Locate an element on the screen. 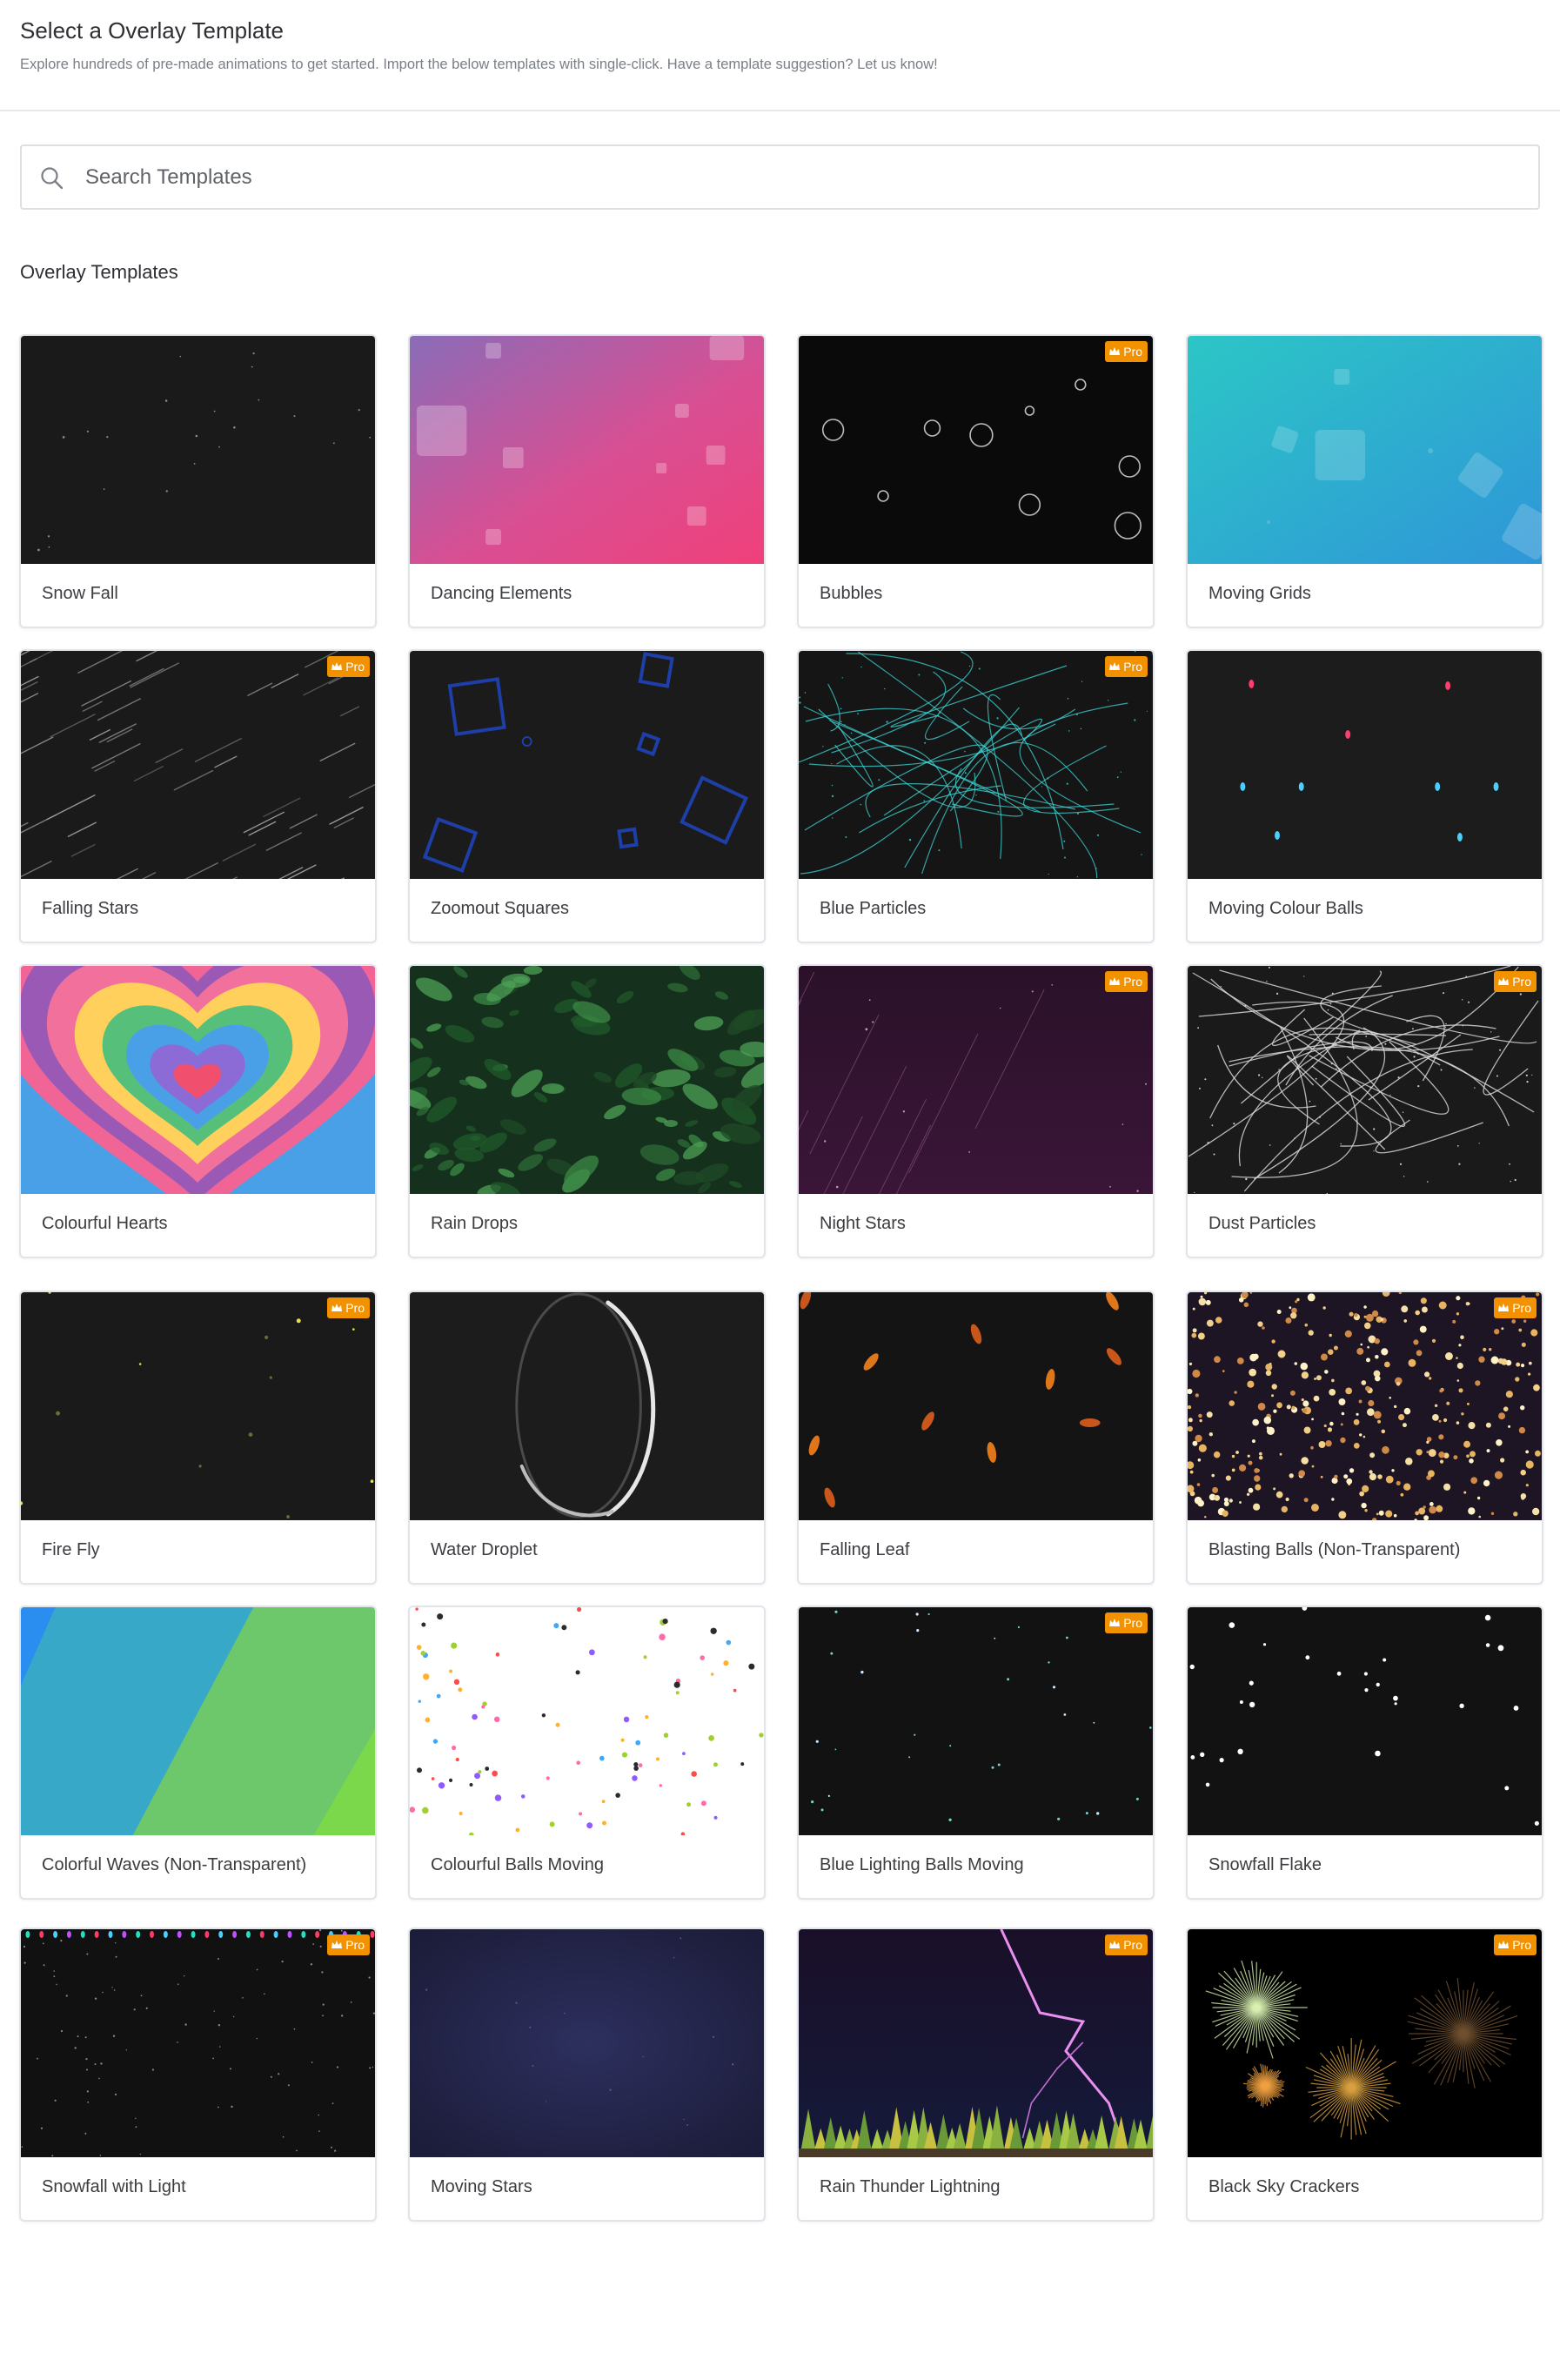  template-card: Pro Dust Particles is located at coordinates (1364, 1111).